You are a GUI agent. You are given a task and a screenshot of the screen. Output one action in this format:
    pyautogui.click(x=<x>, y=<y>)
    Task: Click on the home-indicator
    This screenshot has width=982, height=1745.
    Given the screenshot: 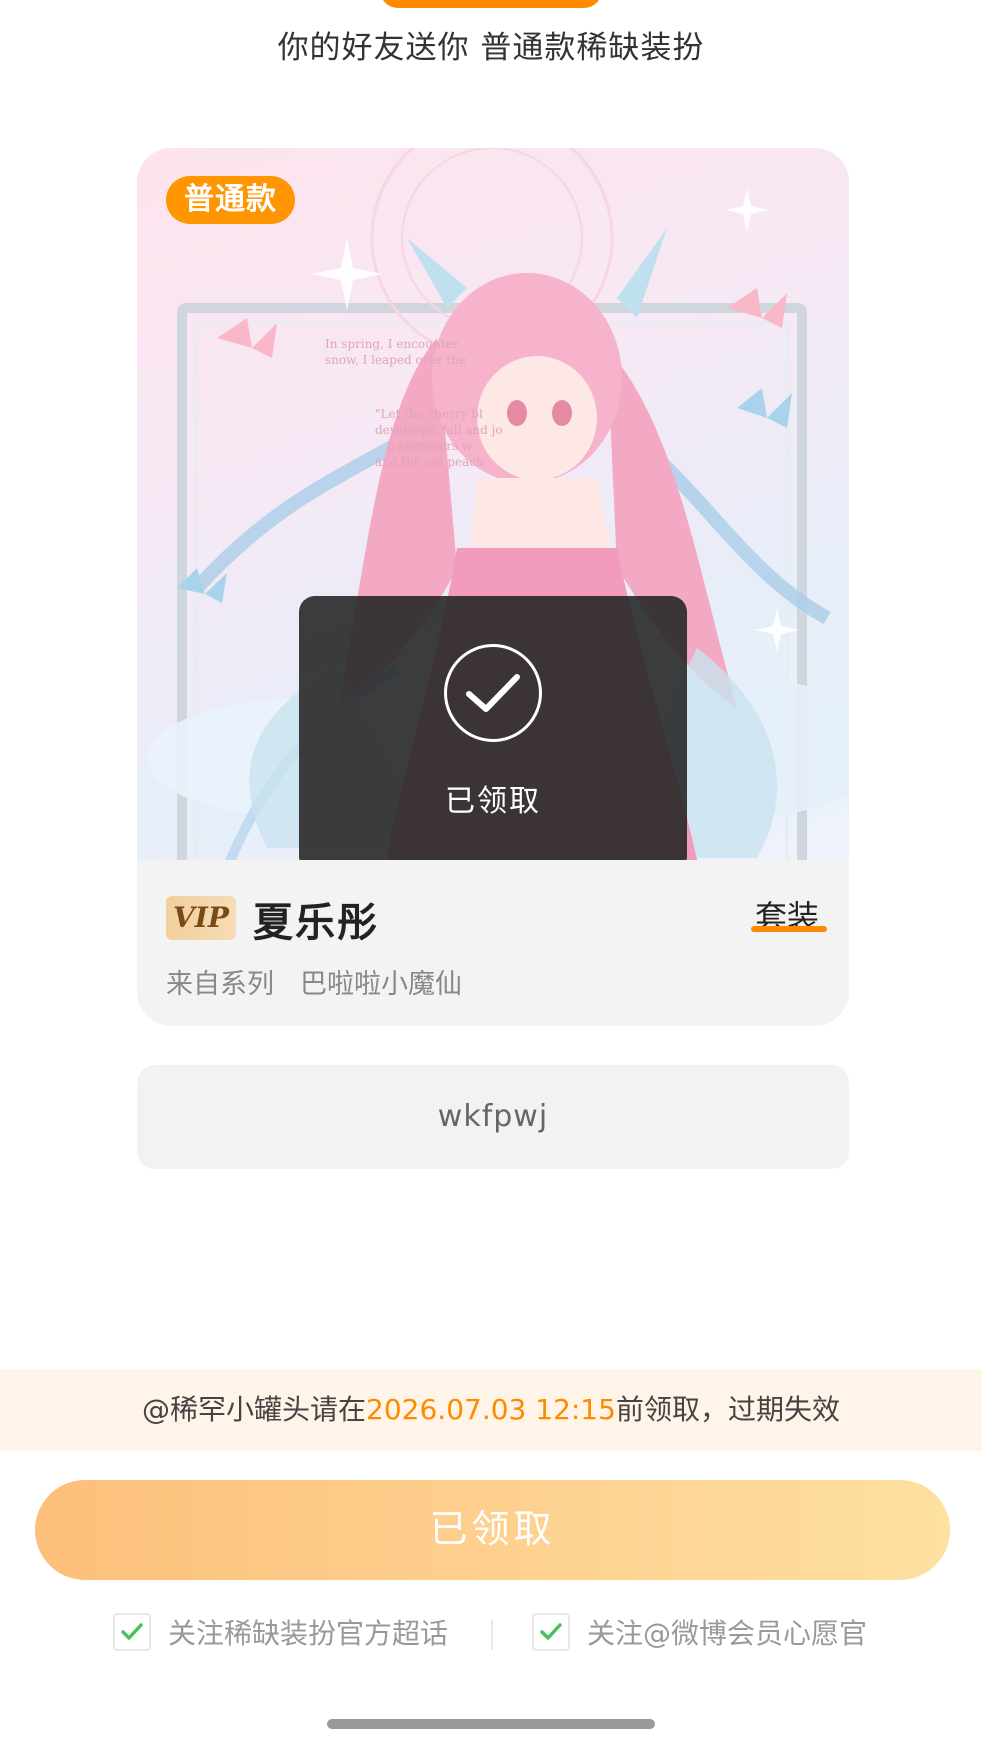 What is the action you would take?
    pyautogui.click(x=491, y=1724)
    